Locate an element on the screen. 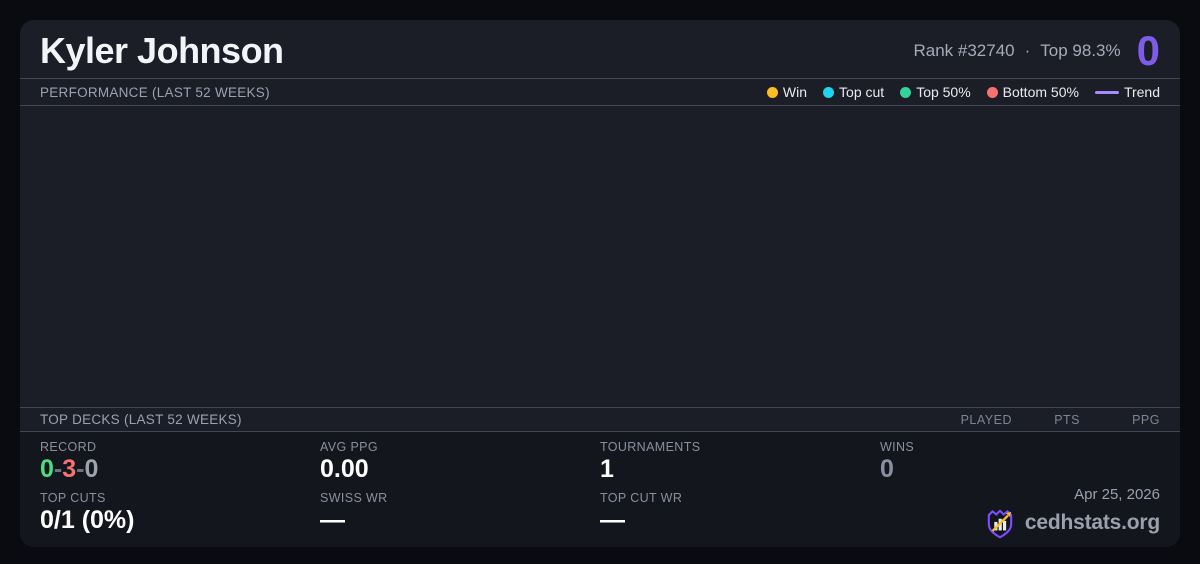 Image resolution: width=1200 pixels, height=564 pixels. legend-label: Trend is located at coordinates (1141, 92).